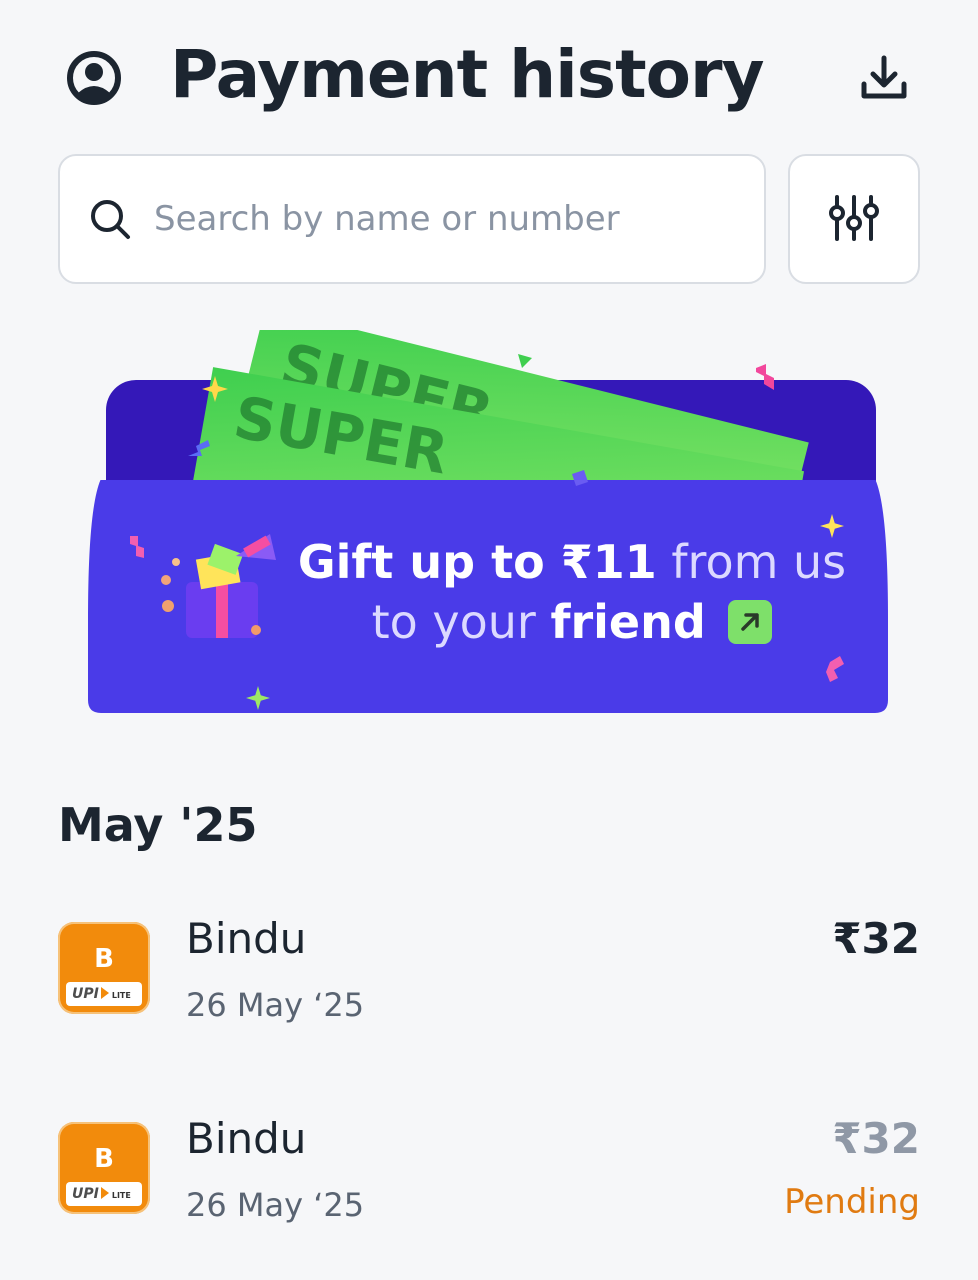 The height and width of the screenshot is (1280, 978). What do you see at coordinates (750, 622) in the screenshot?
I see `arrow-up-right-icon` at bounding box center [750, 622].